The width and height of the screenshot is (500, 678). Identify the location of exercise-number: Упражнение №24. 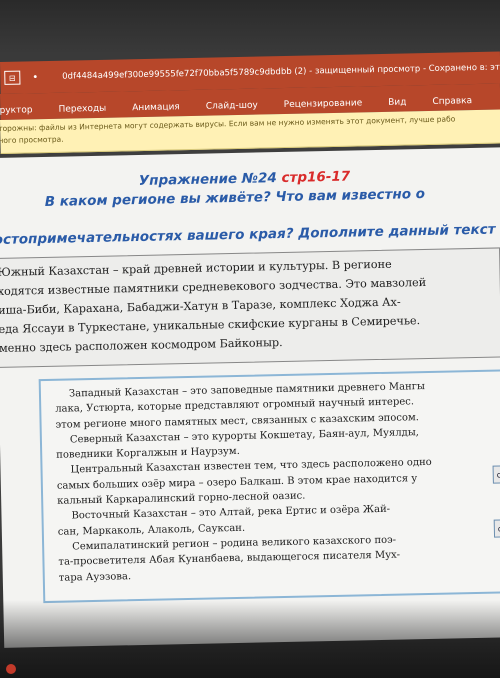
(210, 179).